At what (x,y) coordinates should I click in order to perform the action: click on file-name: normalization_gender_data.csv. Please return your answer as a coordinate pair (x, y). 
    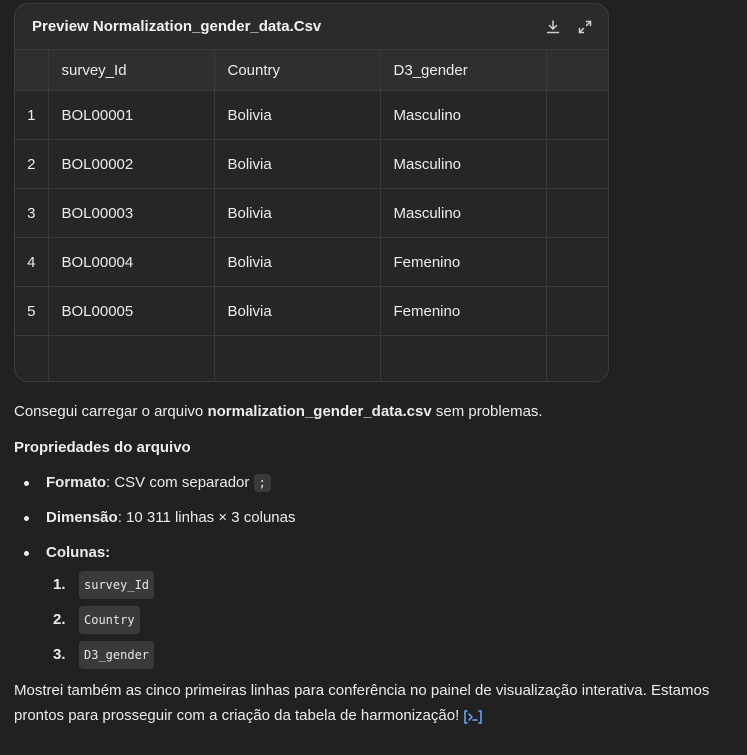
    Looking at the image, I should click on (319, 411).